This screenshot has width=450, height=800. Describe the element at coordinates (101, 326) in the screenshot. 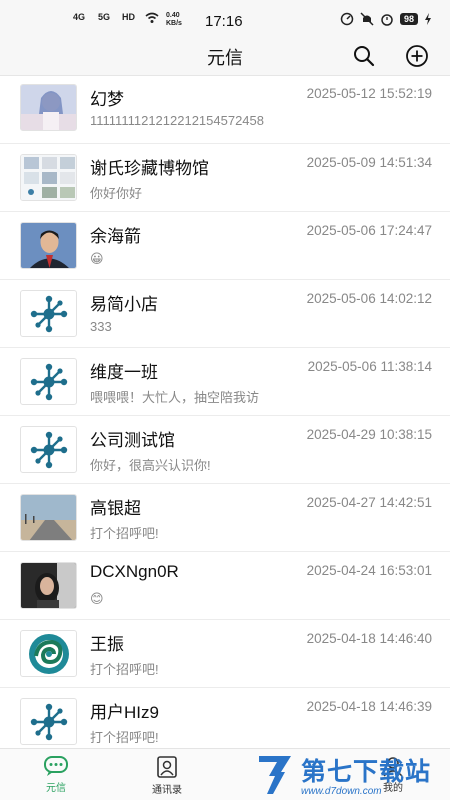

I see `message-preview: 333` at that location.